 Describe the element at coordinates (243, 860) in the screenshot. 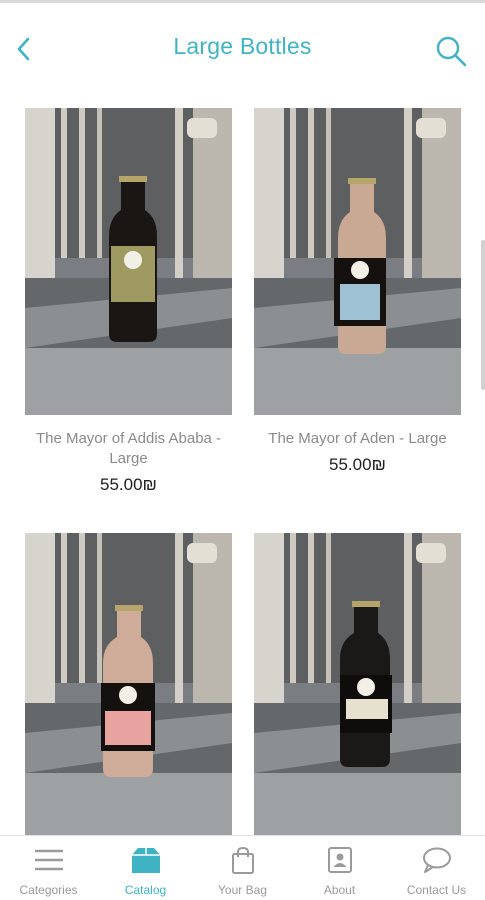

I see `bag-icon` at that location.